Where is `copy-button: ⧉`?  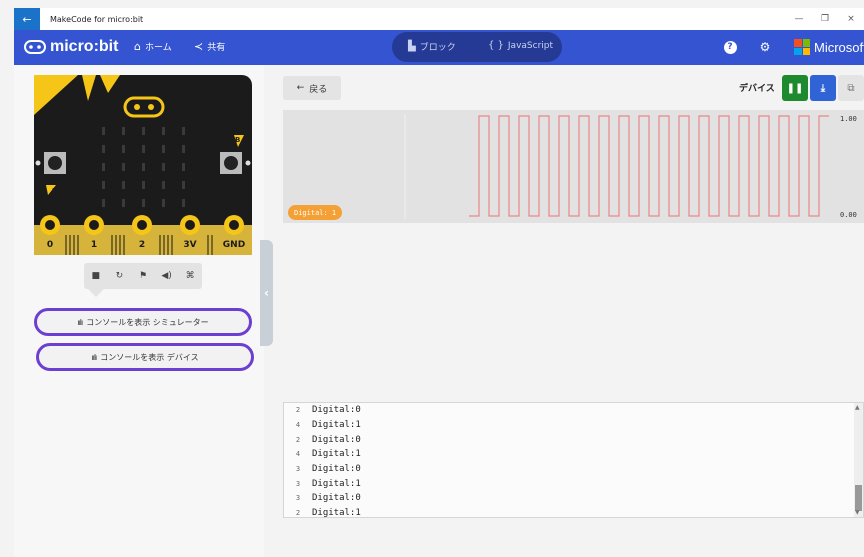 copy-button: ⧉ is located at coordinates (851, 88).